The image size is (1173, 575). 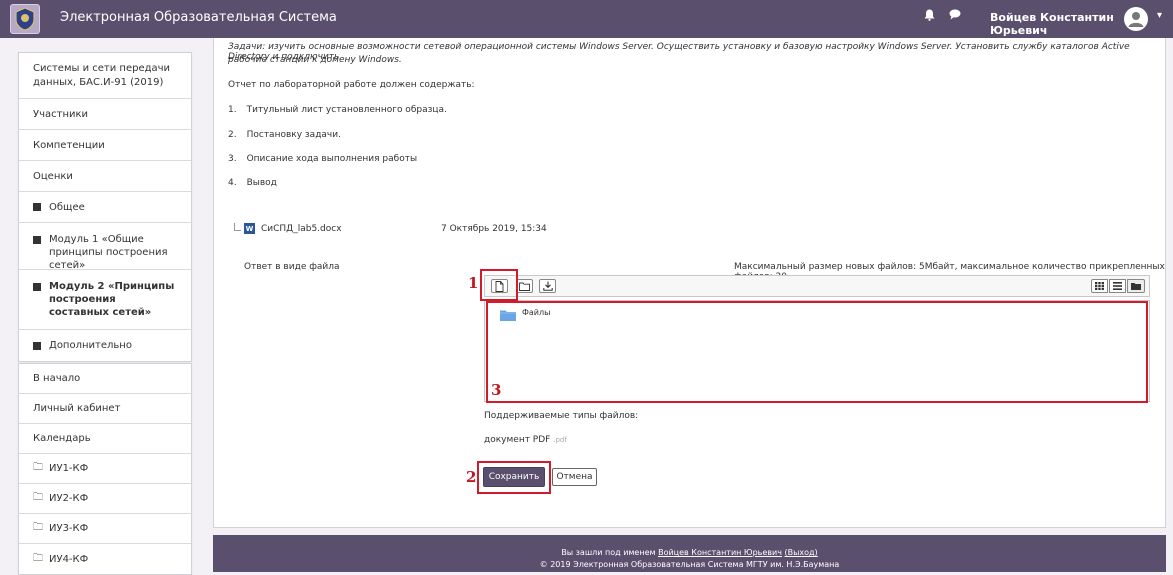 I want to click on attachment-tree-line, so click(x=237, y=227).